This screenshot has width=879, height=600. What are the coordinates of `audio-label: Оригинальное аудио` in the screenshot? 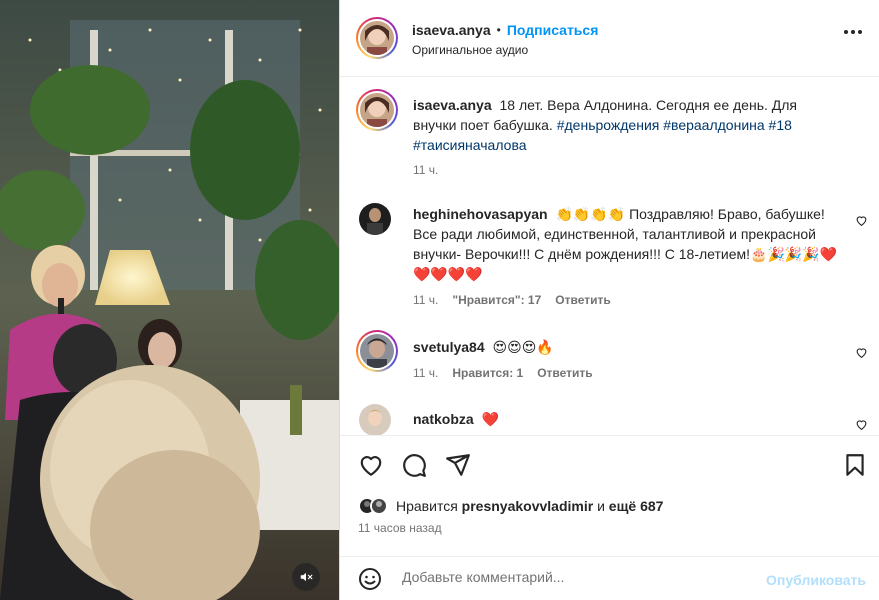 It's located at (470, 50).